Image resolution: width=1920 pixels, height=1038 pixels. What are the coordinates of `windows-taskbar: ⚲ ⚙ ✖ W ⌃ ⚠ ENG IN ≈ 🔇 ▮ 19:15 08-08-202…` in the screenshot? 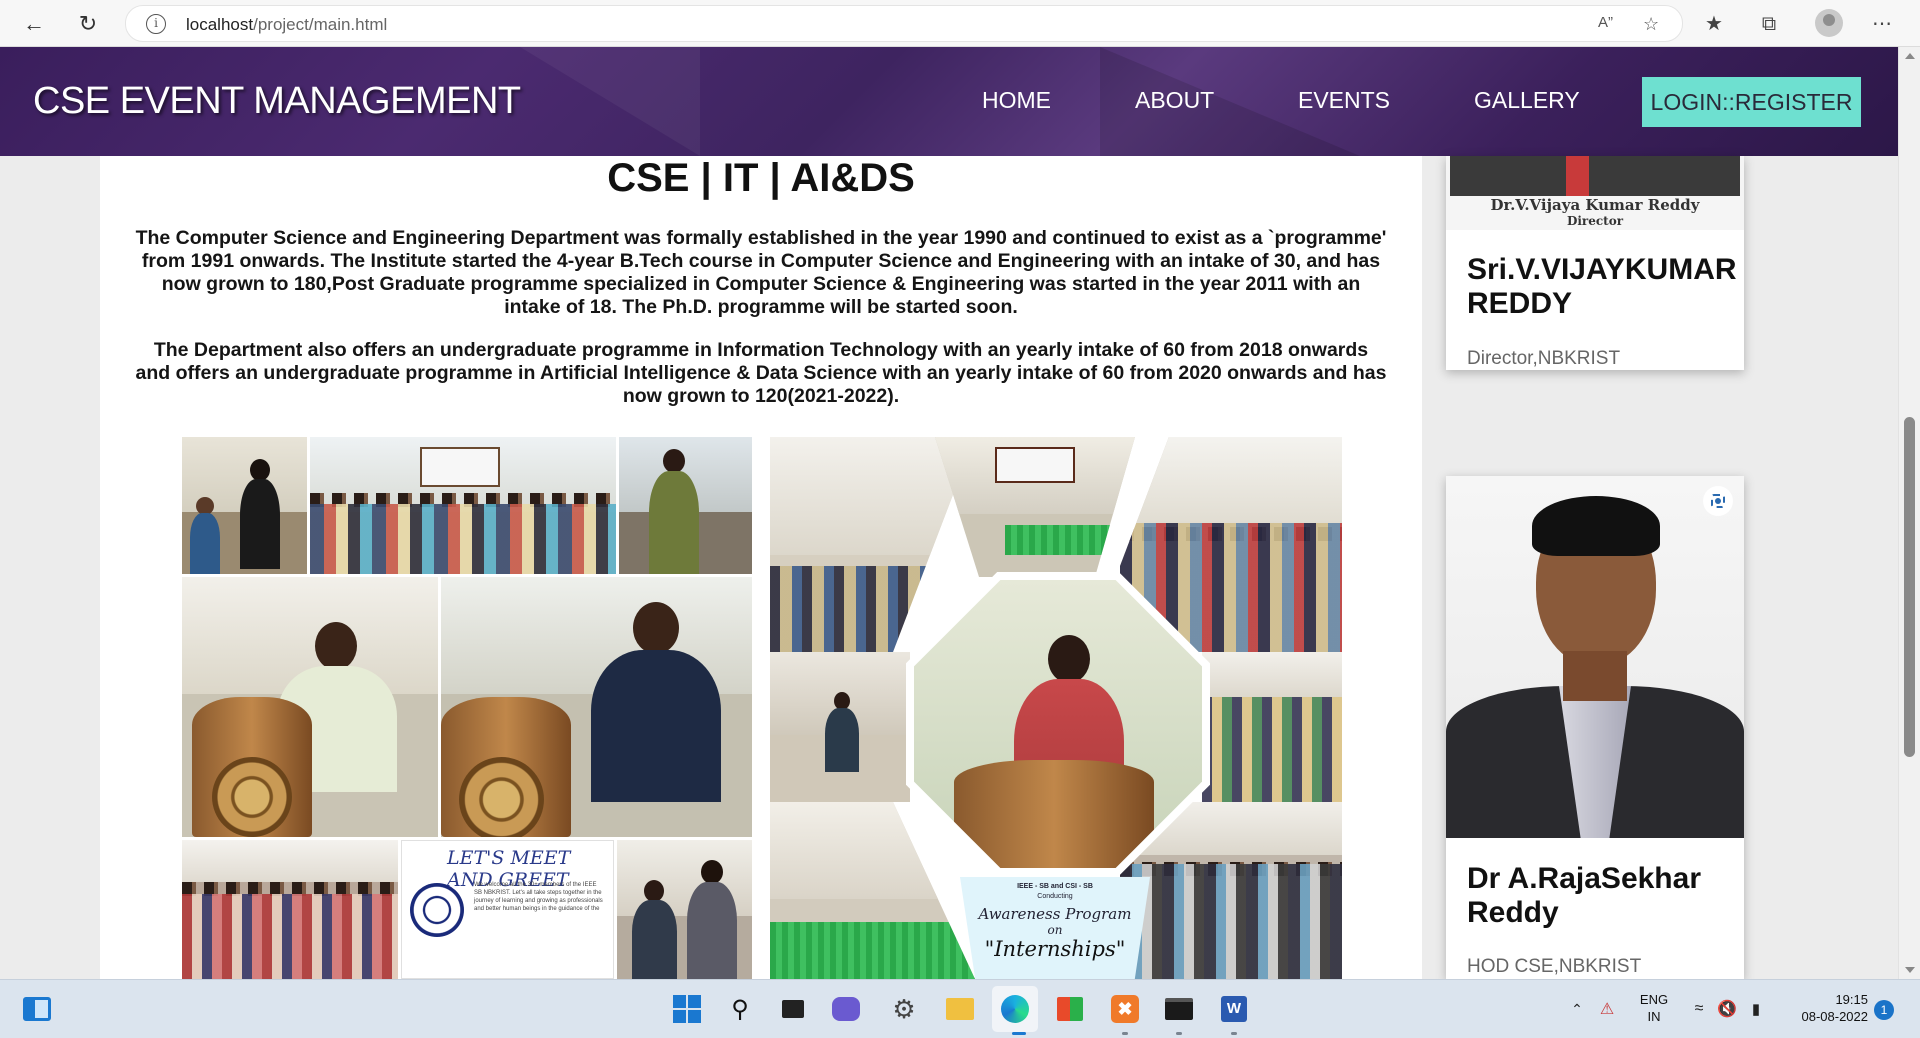 It's located at (960, 1008).